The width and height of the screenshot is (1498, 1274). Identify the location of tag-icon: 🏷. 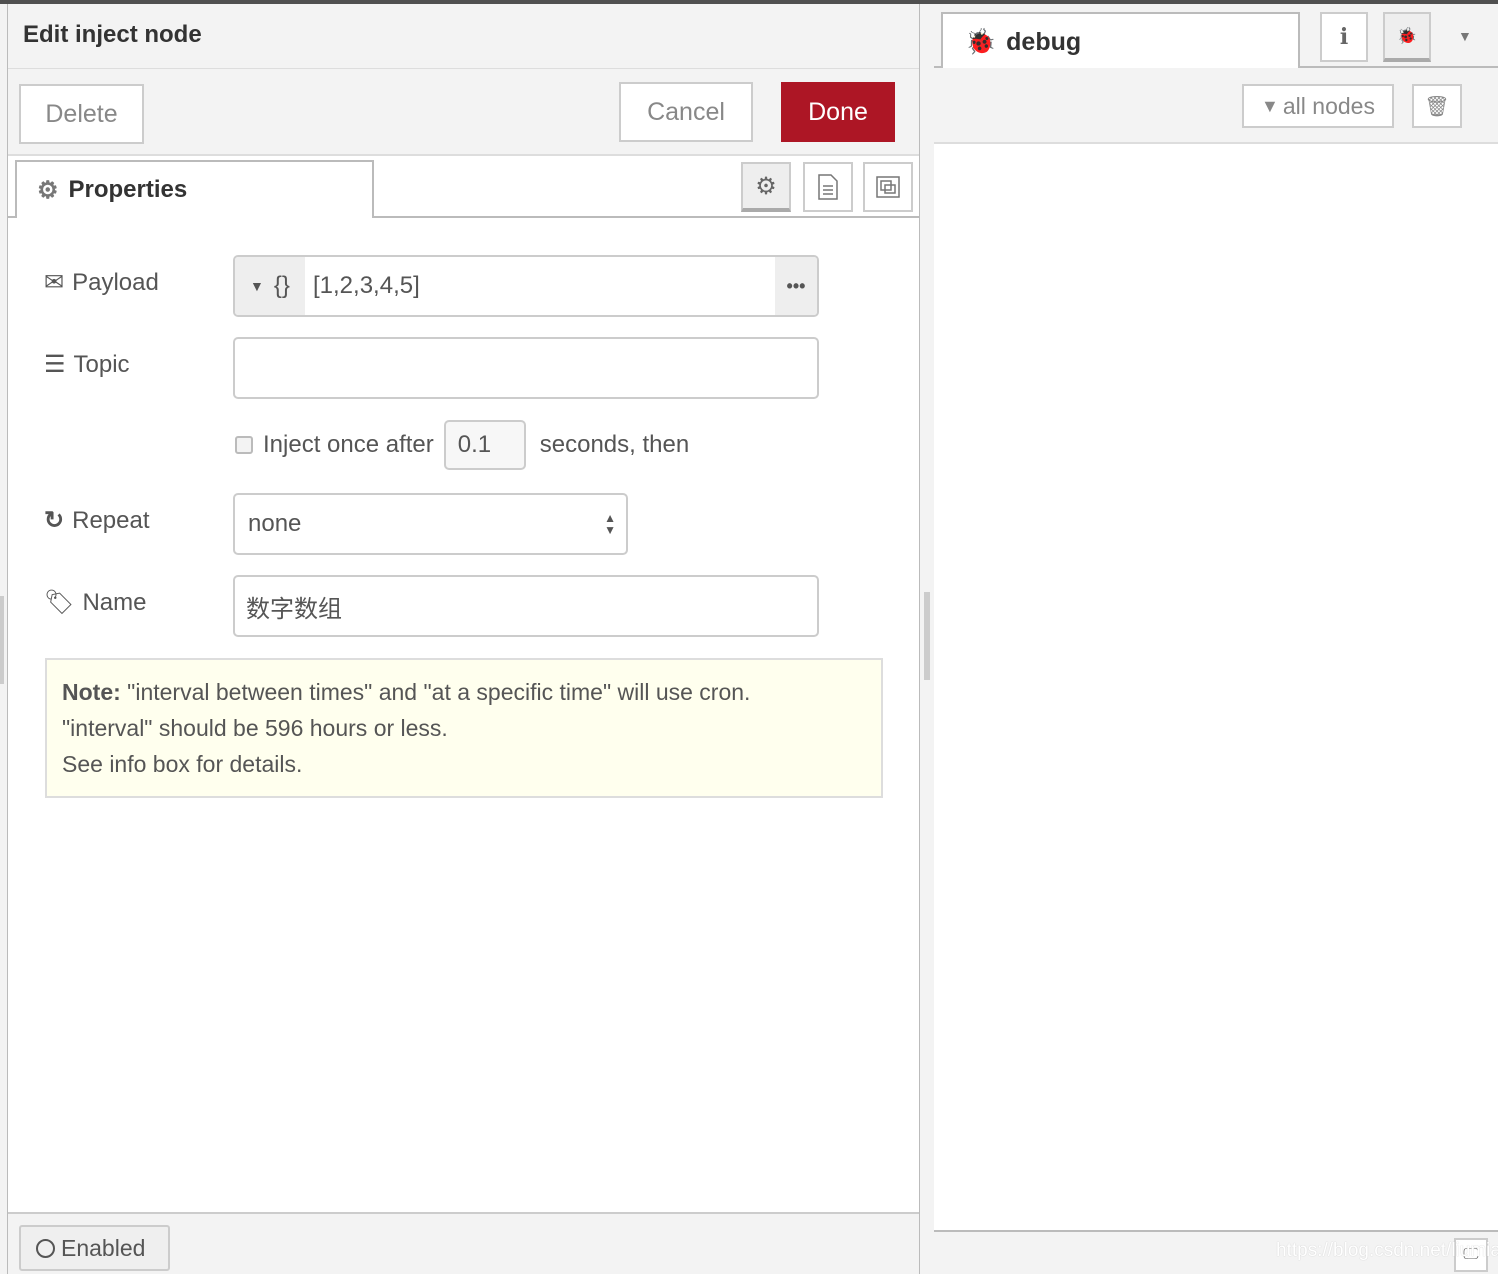
(59, 602).